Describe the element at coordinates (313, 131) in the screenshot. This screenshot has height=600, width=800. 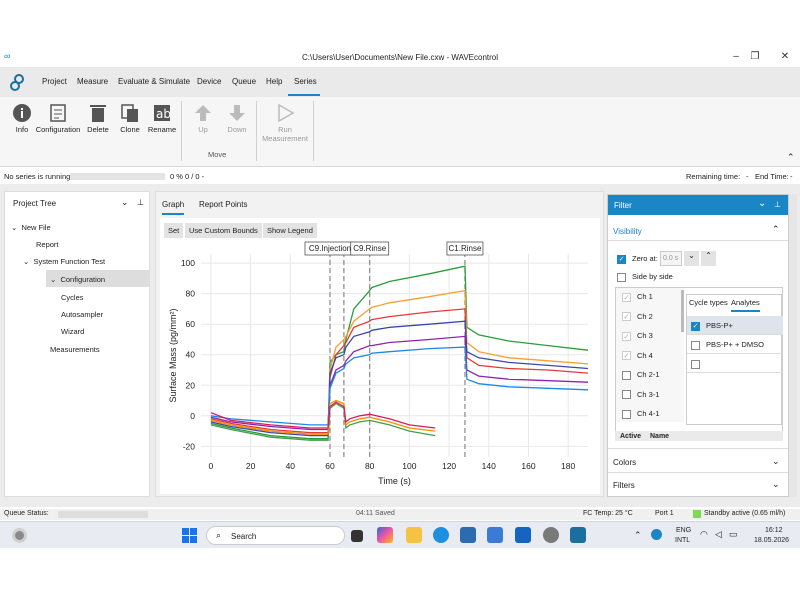
I see `ribbon-separator` at that location.